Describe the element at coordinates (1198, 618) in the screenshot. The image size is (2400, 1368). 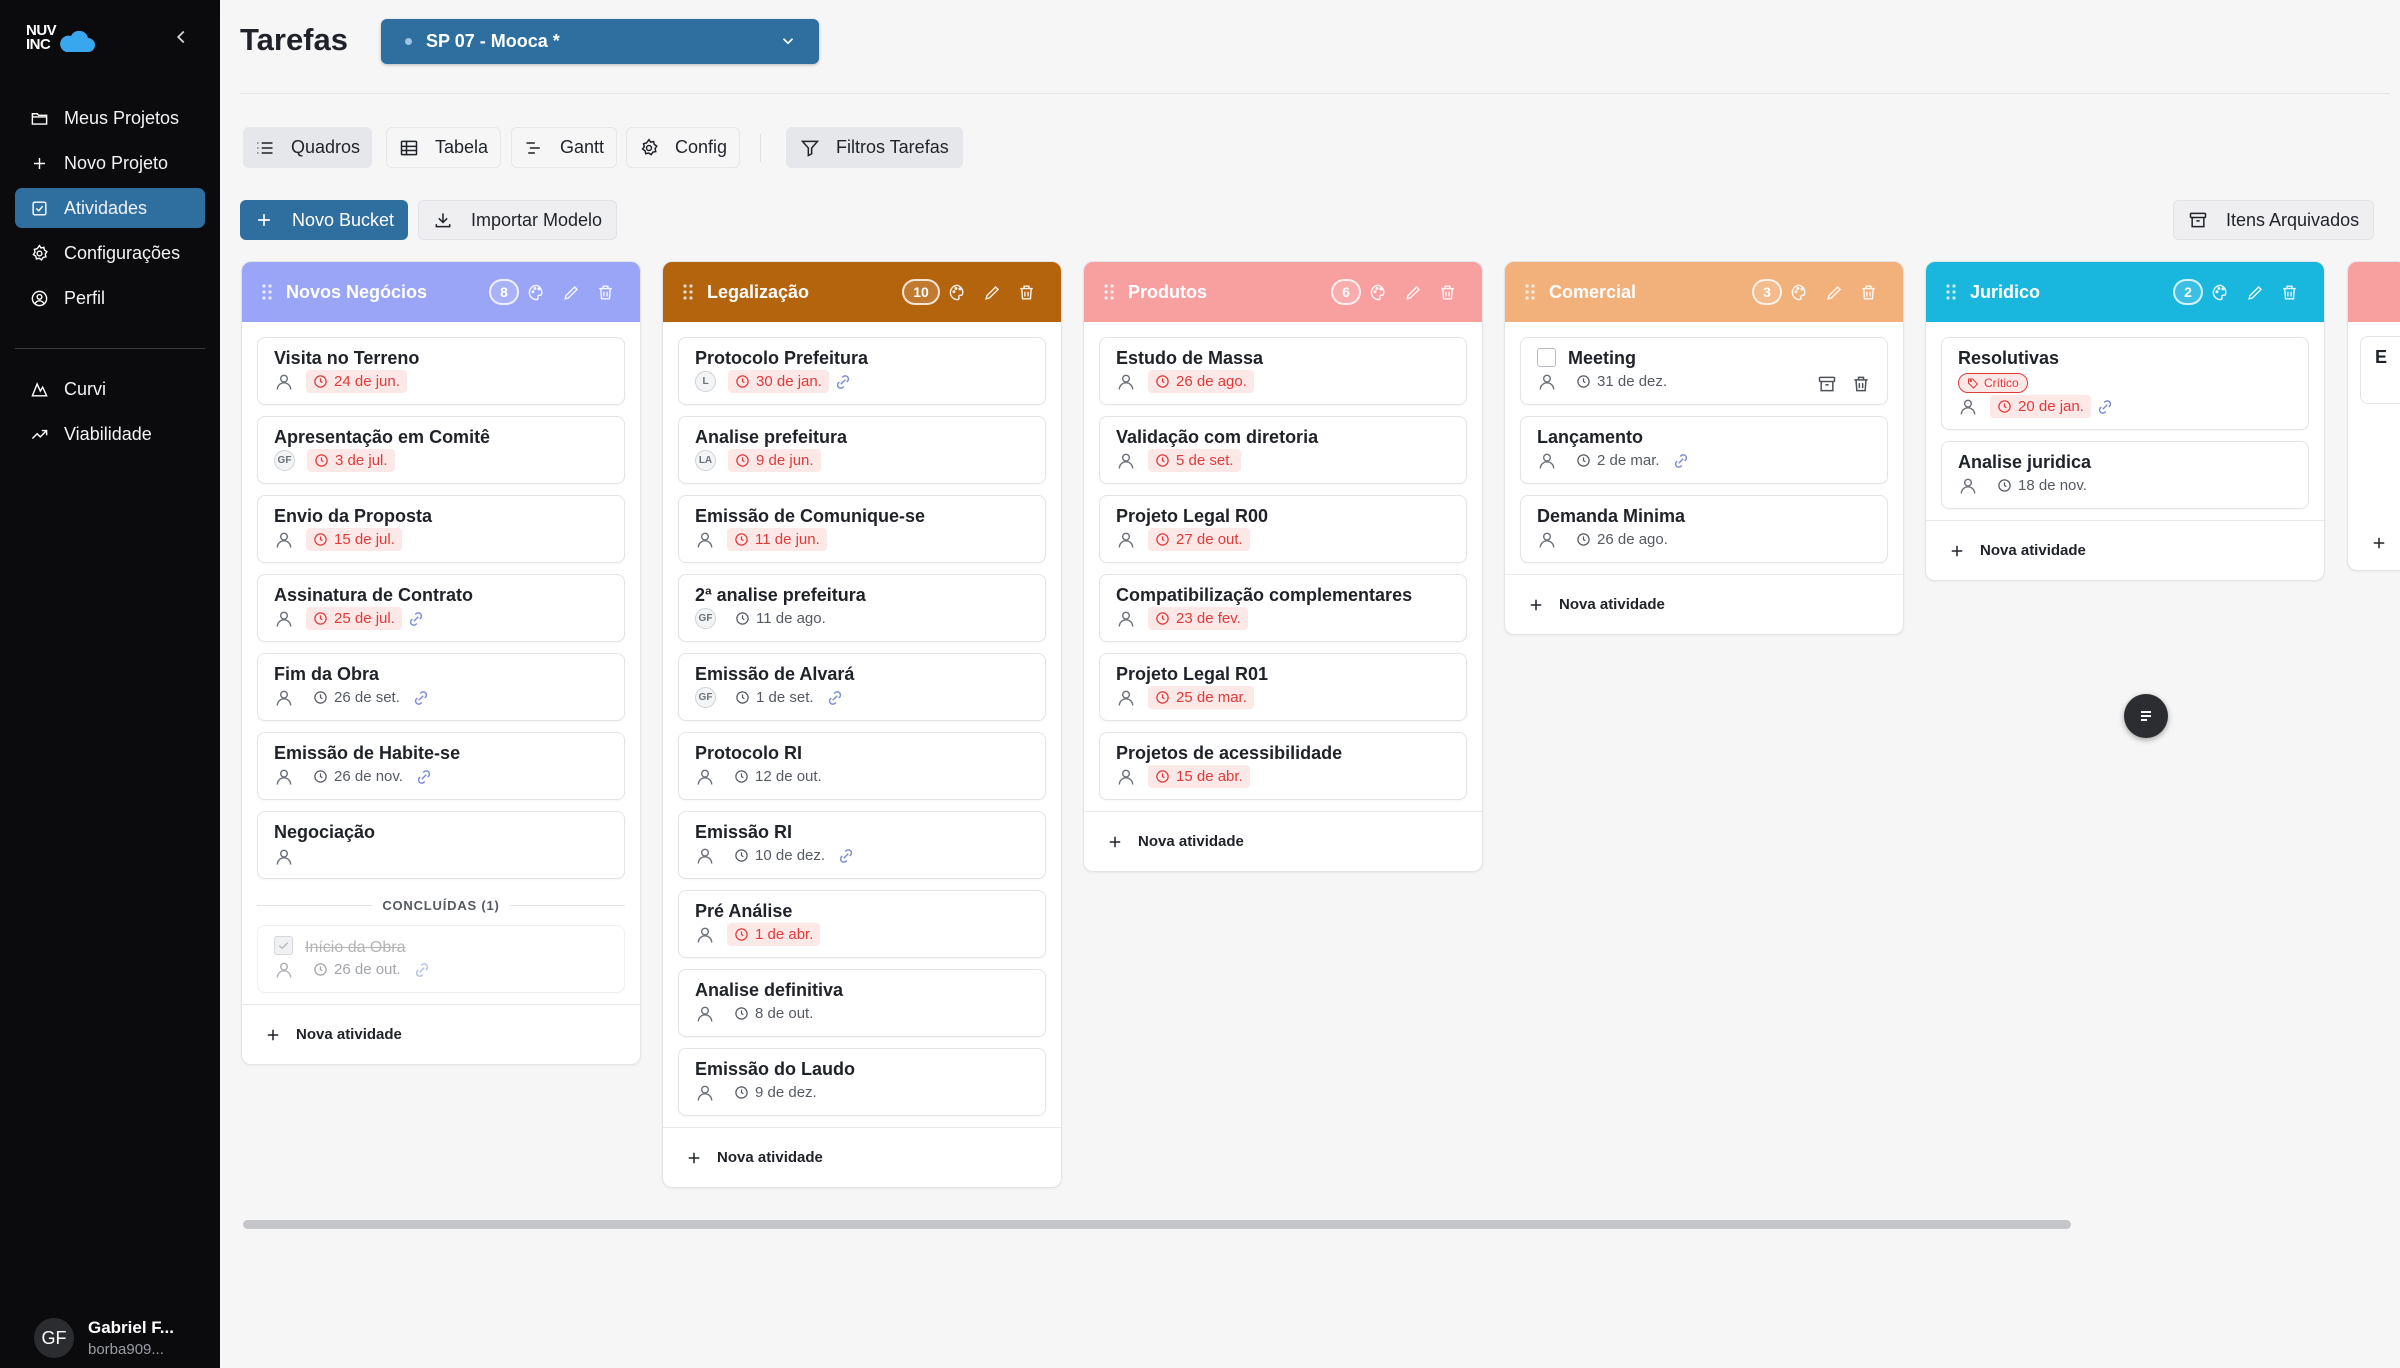
I see `due-date-overdue: 23 de fev.` at that location.